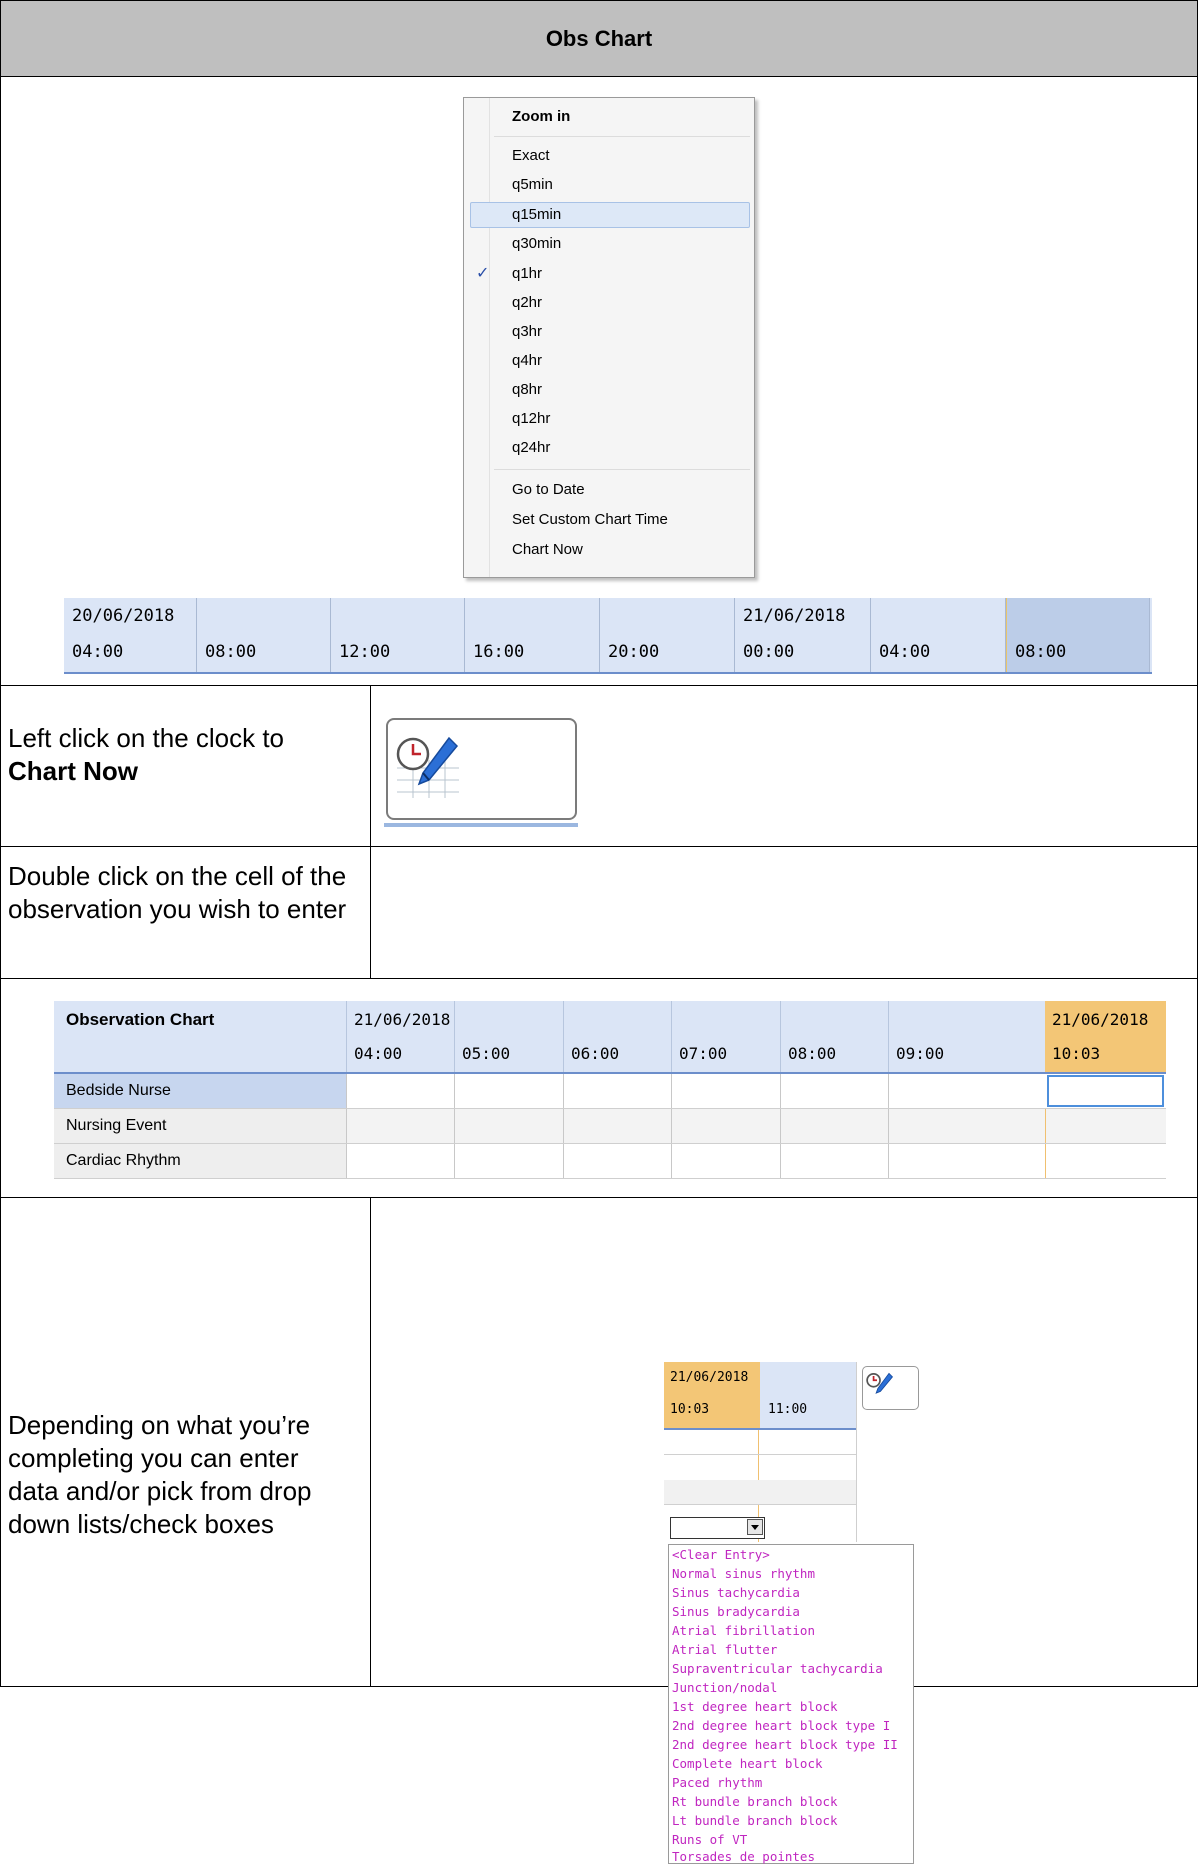 Image resolution: width=1198 pixels, height=1867 pixels. What do you see at coordinates (736, 1612) in the screenshot?
I see `dropdown-option: Sinus bradycardia` at bounding box center [736, 1612].